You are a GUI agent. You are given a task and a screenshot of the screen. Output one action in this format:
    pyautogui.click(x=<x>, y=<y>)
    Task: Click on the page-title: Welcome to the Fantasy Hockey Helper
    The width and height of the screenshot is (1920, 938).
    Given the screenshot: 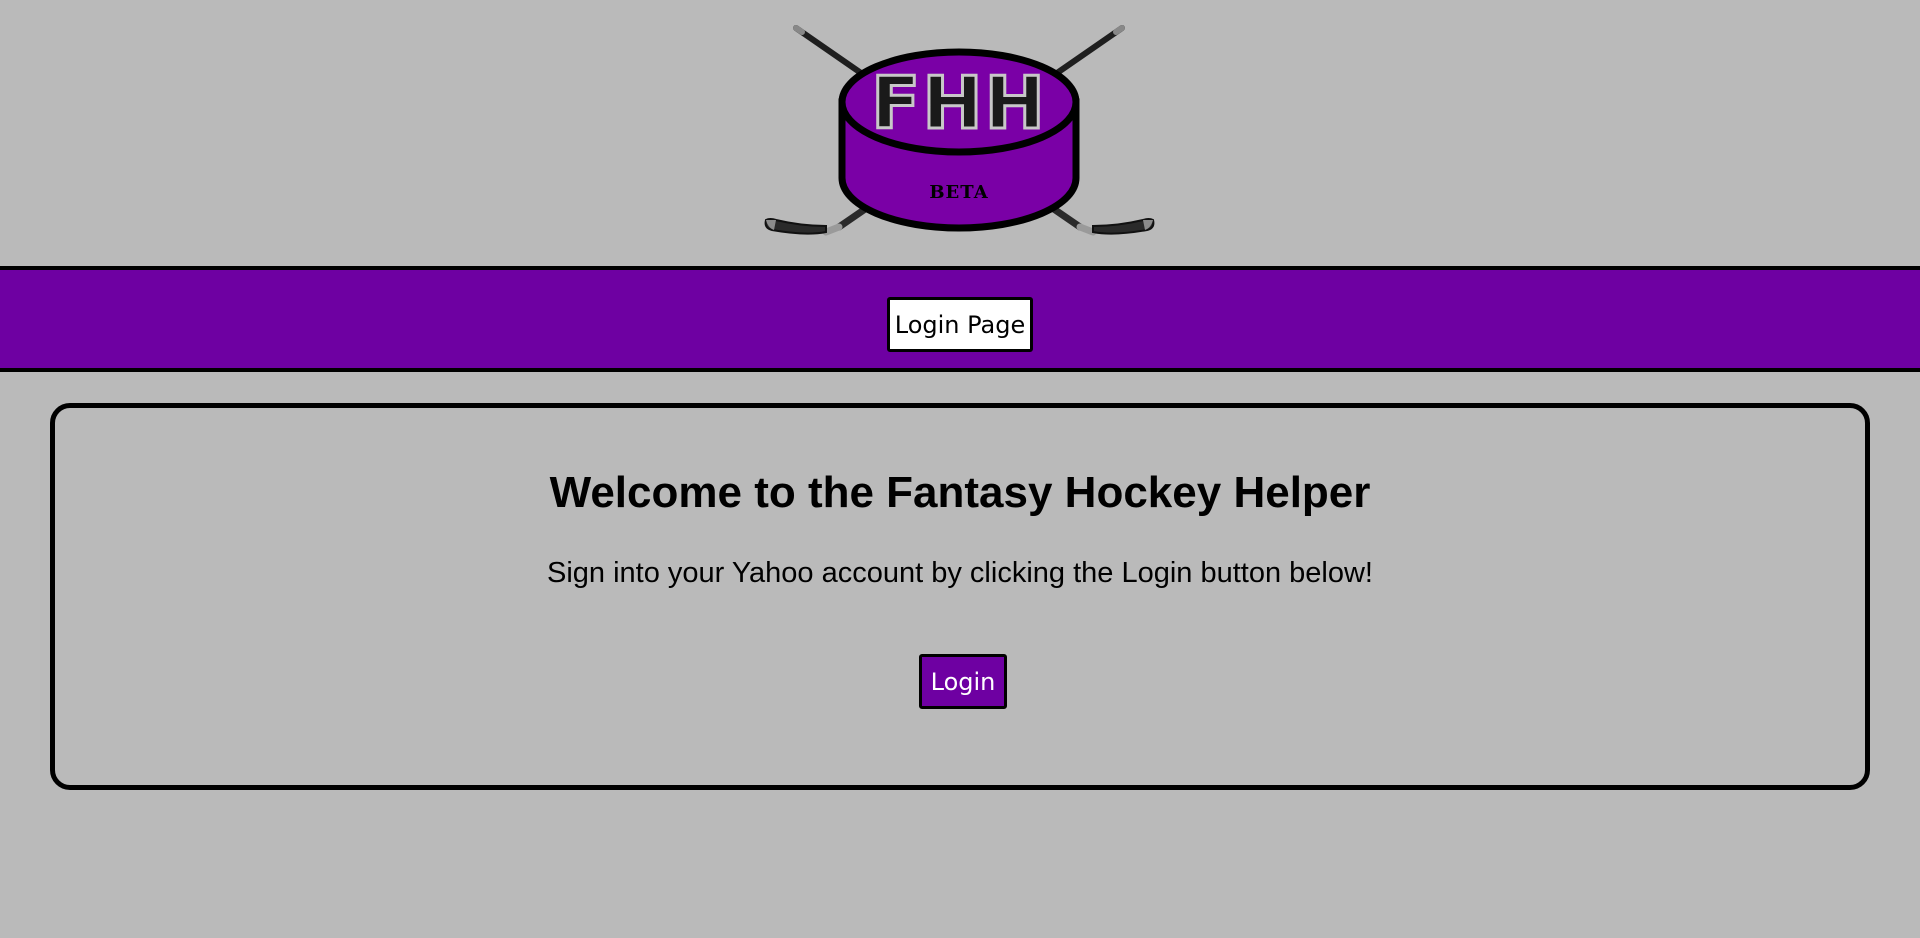 What is the action you would take?
    pyautogui.click(x=960, y=492)
    